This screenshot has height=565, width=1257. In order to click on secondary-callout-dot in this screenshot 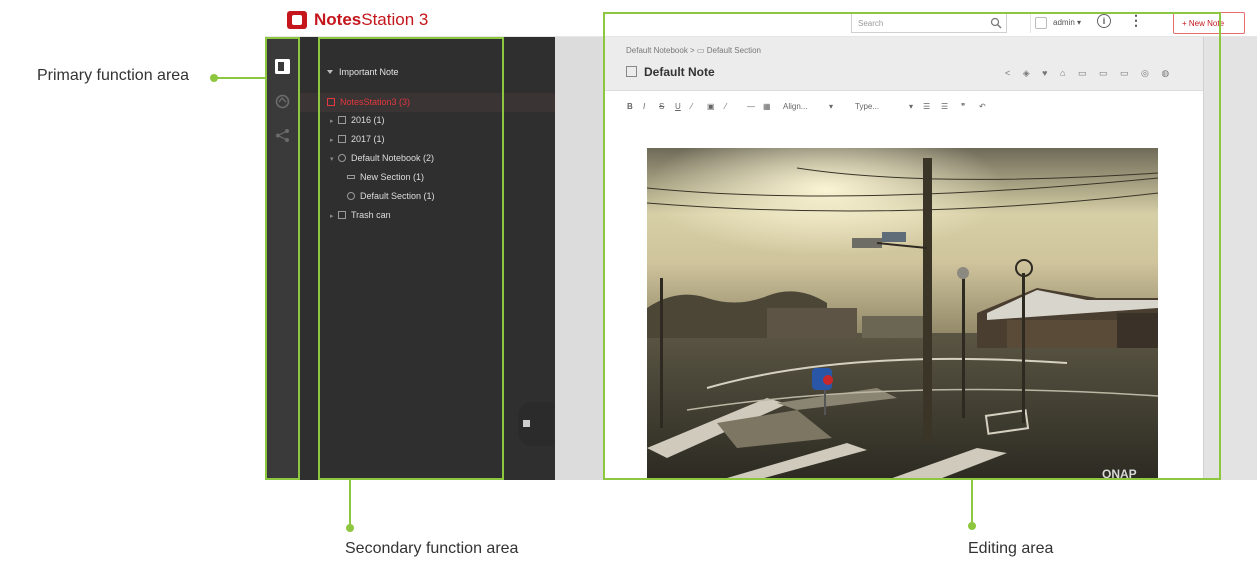, I will do `click(350, 528)`.